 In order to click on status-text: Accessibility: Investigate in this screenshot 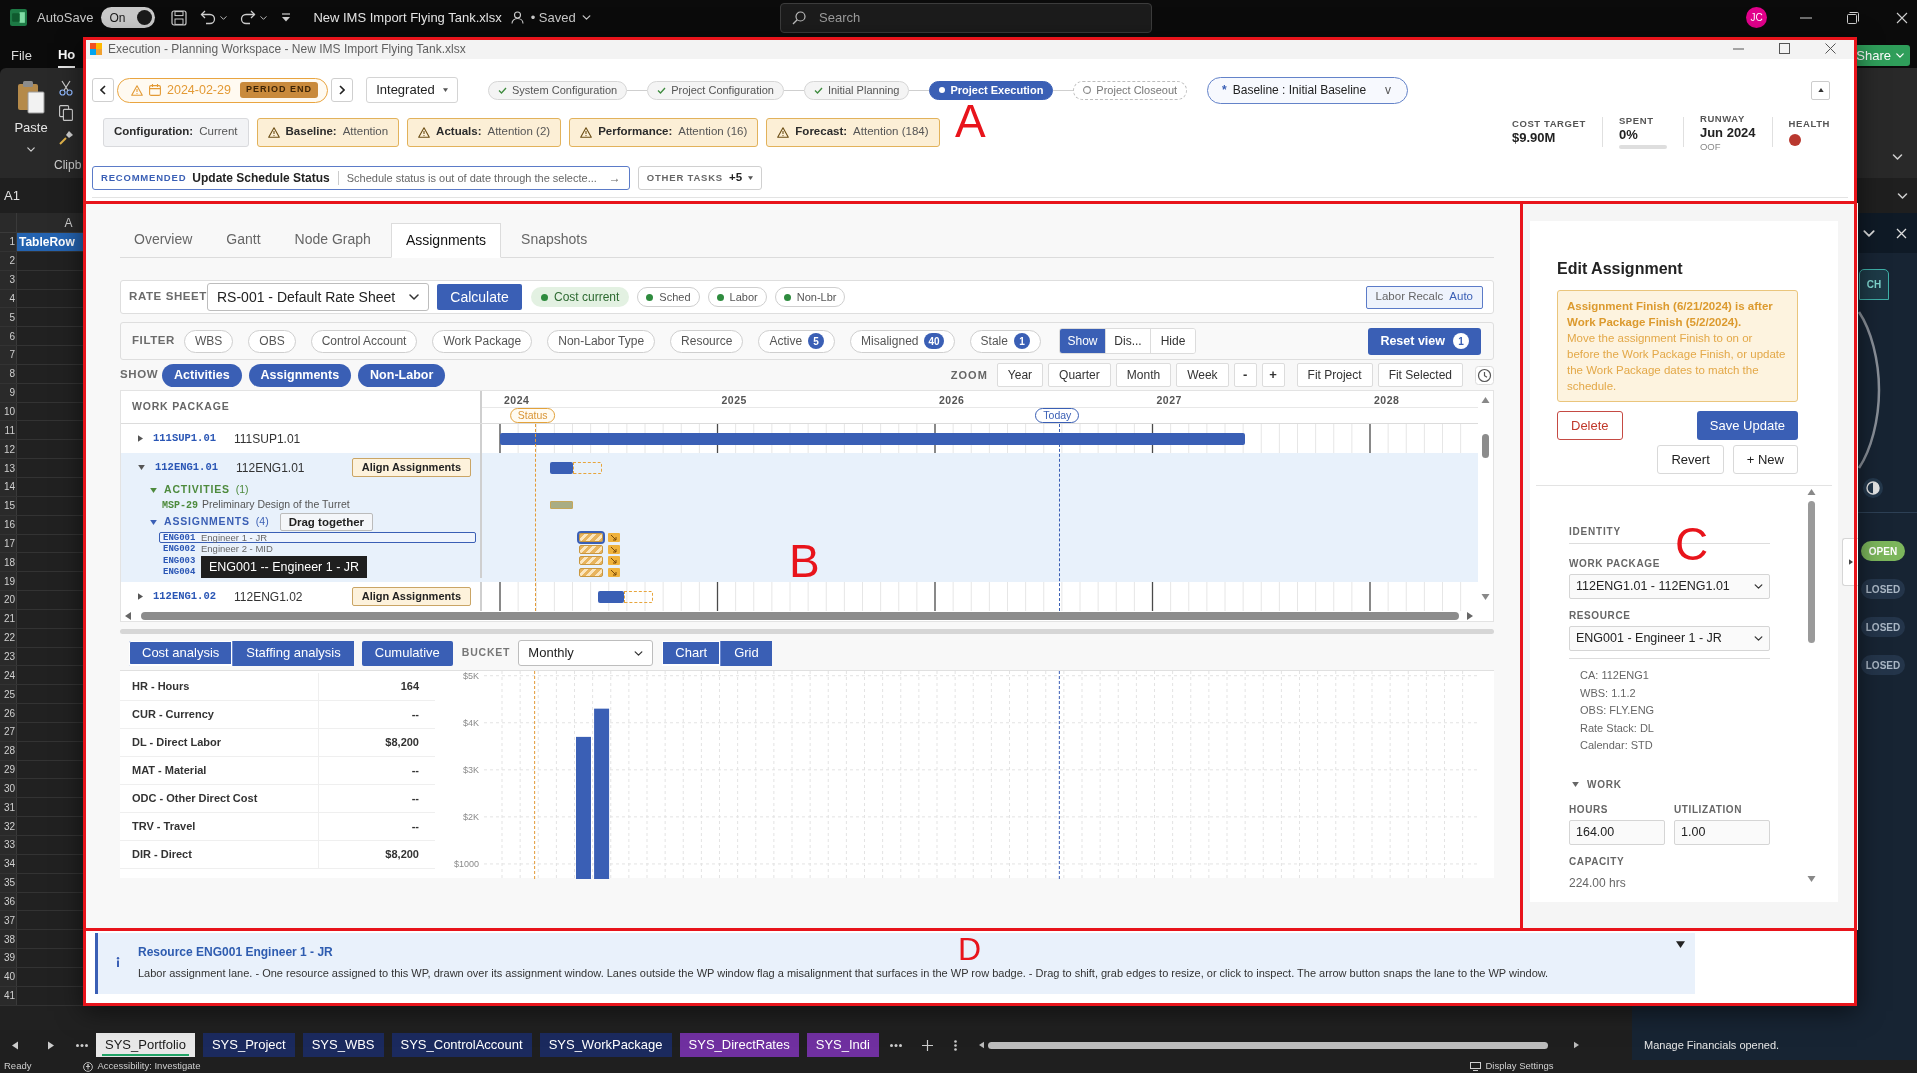, I will do `click(149, 1066)`.